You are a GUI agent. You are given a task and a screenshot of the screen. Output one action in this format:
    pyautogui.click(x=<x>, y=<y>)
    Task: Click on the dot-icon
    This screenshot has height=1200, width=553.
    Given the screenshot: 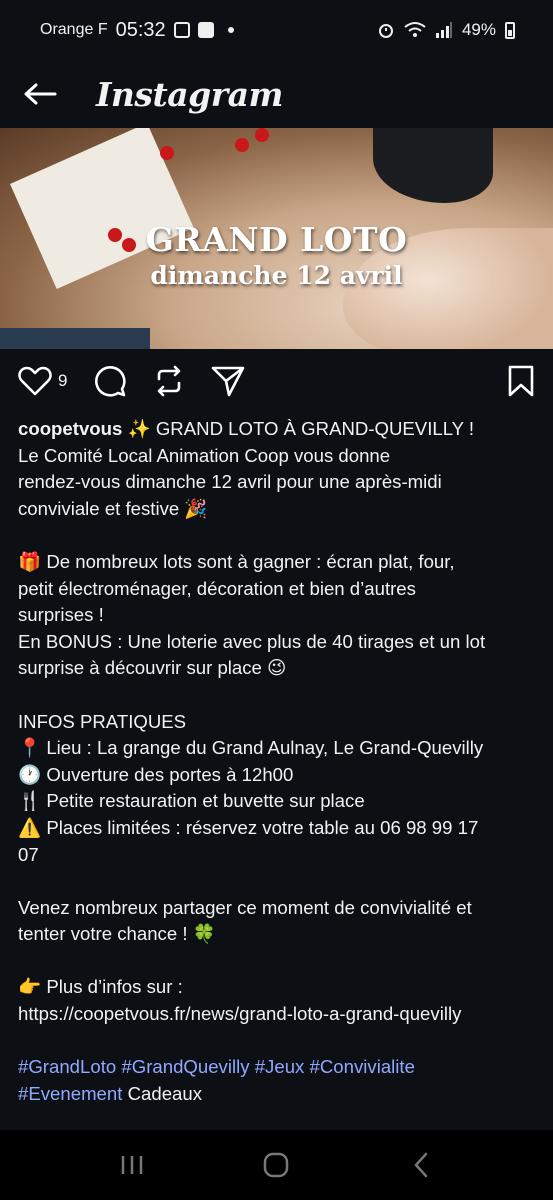 What is the action you would take?
    pyautogui.click(x=230, y=30)
    